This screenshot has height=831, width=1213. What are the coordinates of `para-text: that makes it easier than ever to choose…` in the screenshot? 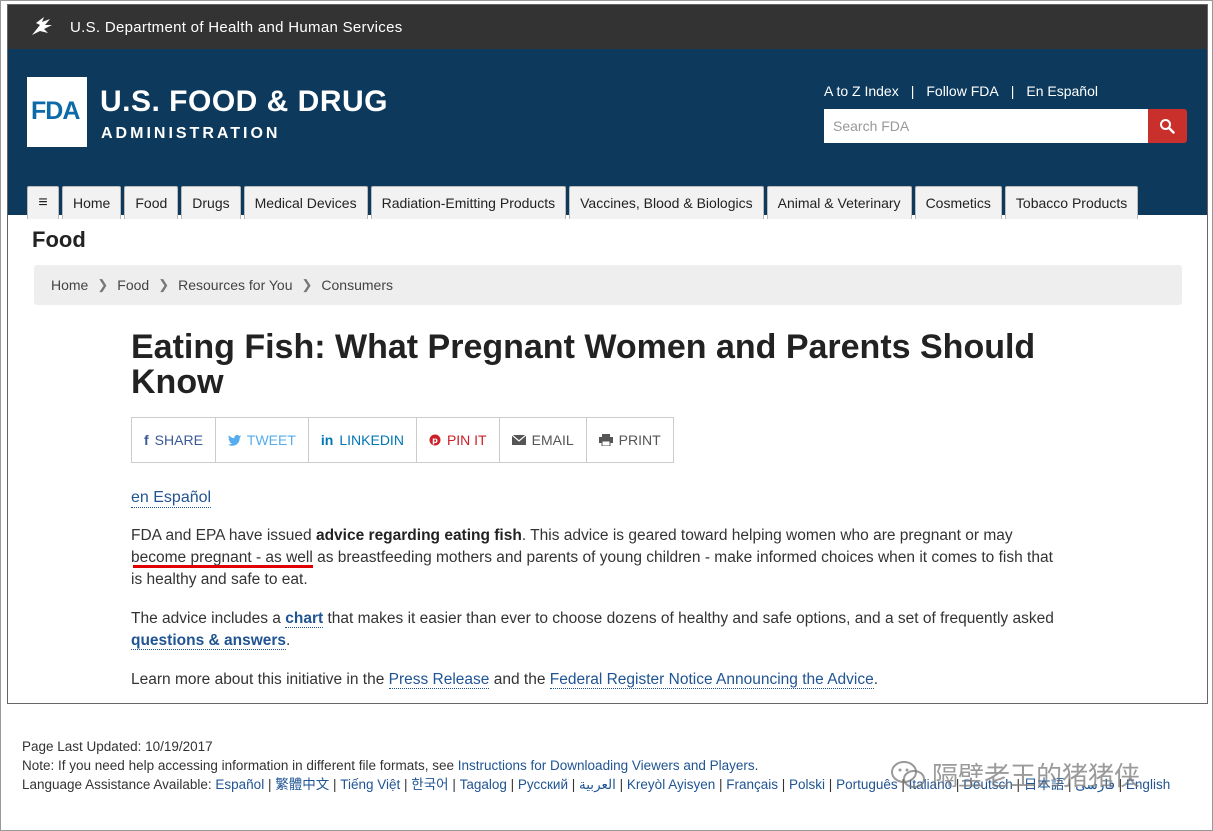 It's located at (688, 618).